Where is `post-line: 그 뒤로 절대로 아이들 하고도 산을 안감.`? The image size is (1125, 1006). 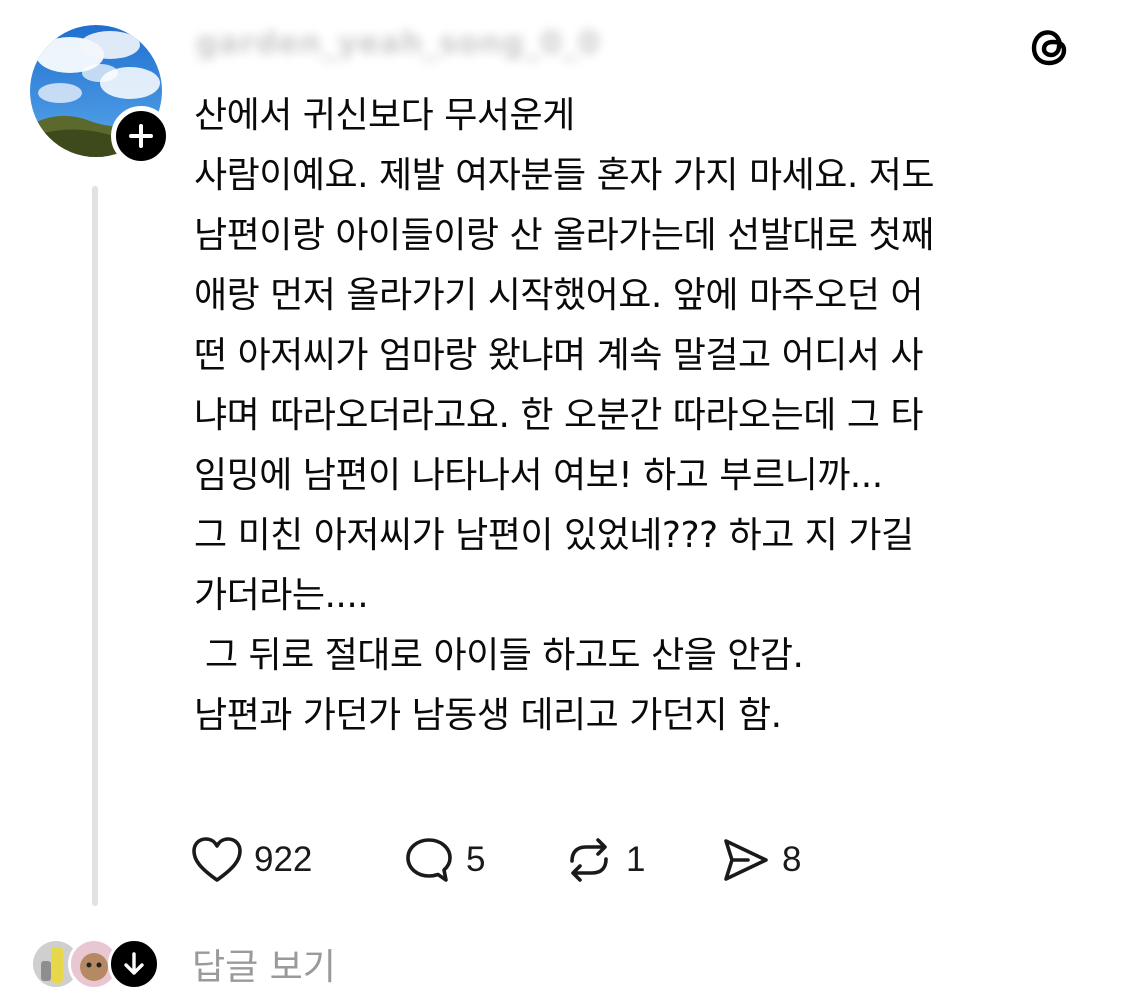 post-line: 그 뒤로 절대로 아이들 하고도 산을 안감. is located at coordinates (499, 655).